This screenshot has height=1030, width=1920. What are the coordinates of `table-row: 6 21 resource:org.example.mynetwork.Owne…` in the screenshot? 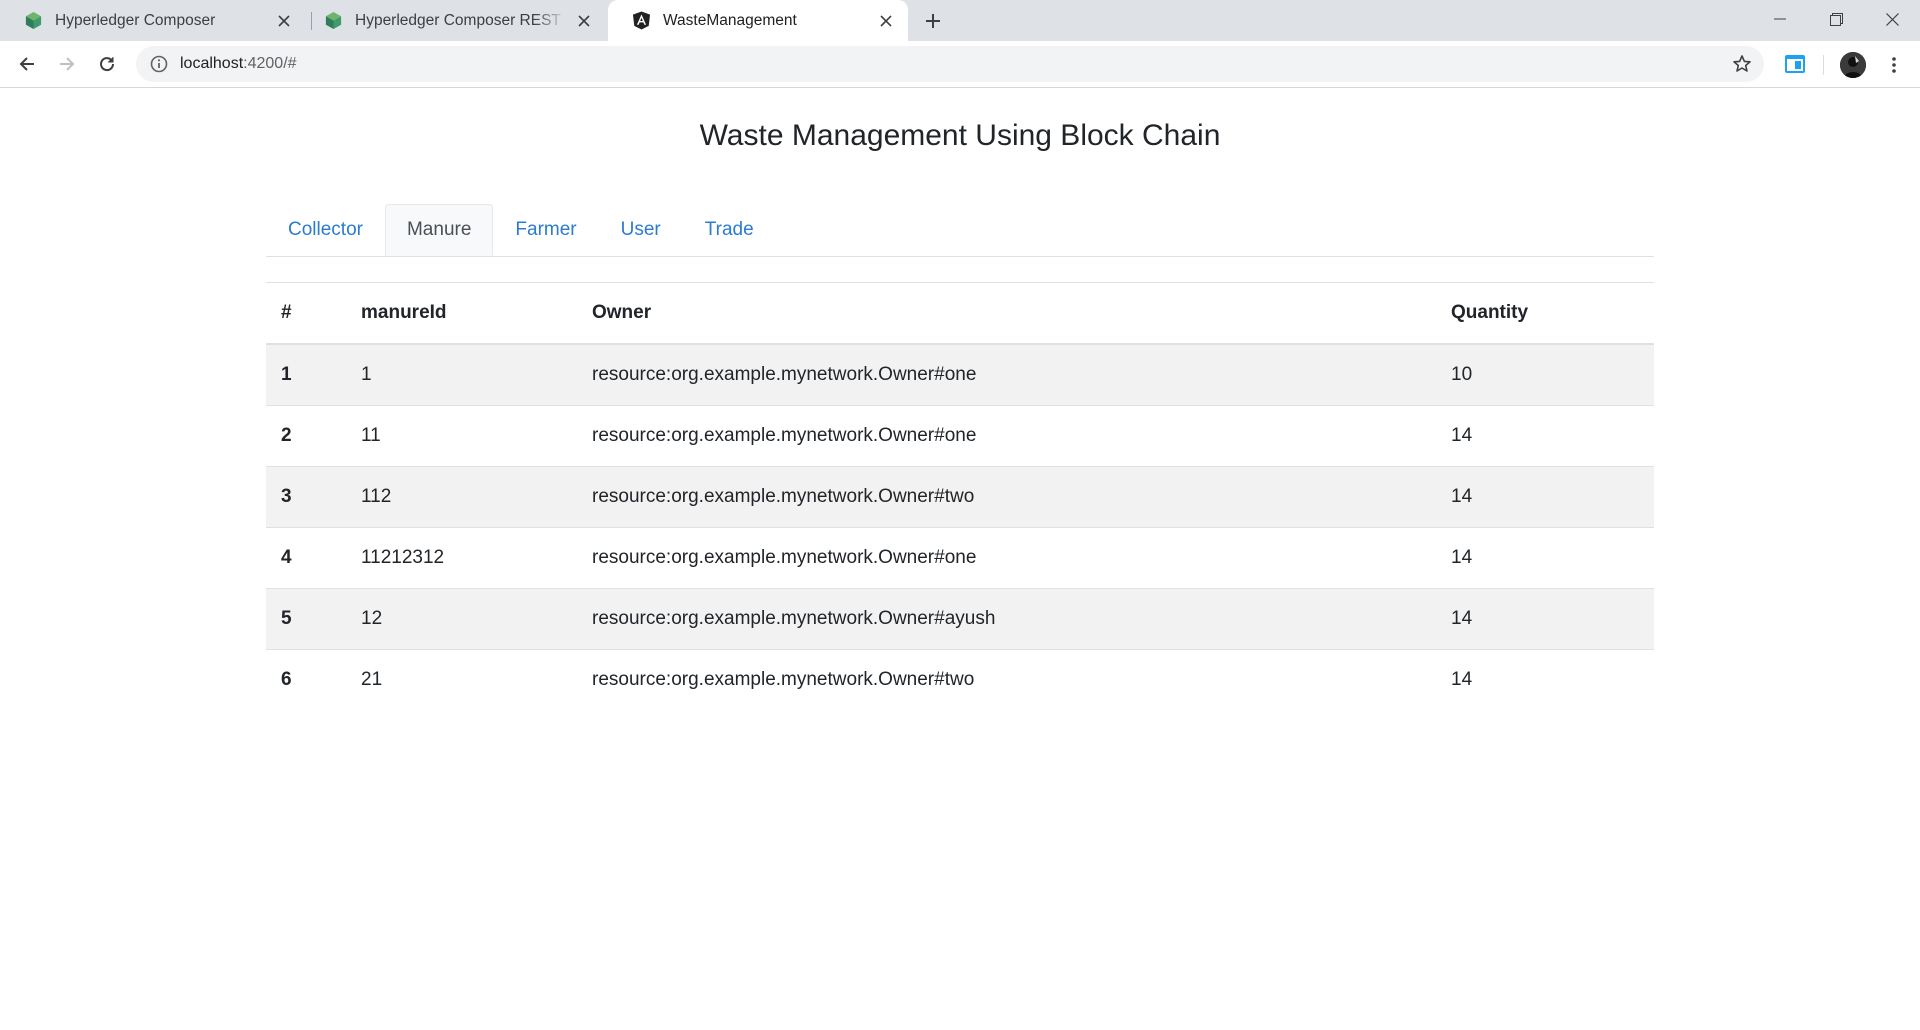 It's located at (960, 679).